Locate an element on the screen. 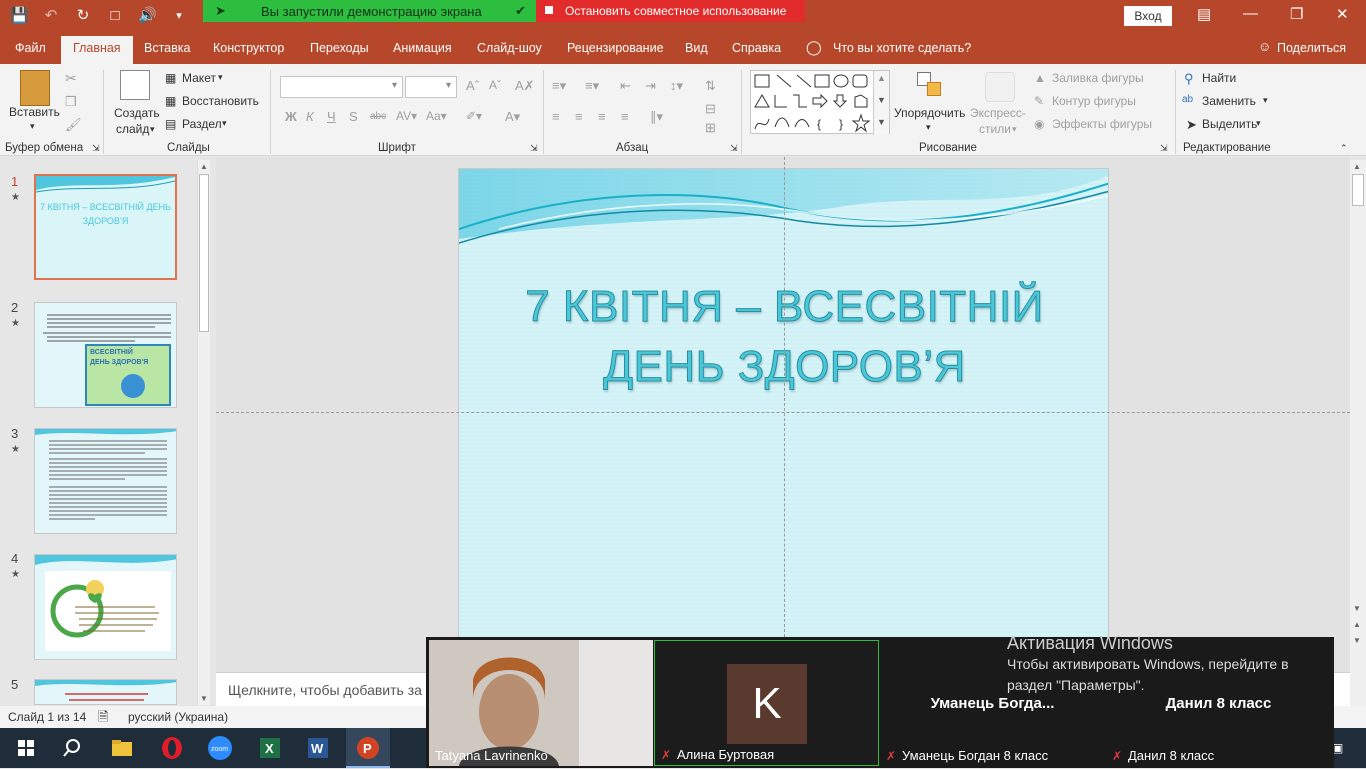  thumbnails-scrollbar: ▲ ▼ is located at coordinates (203, 432).